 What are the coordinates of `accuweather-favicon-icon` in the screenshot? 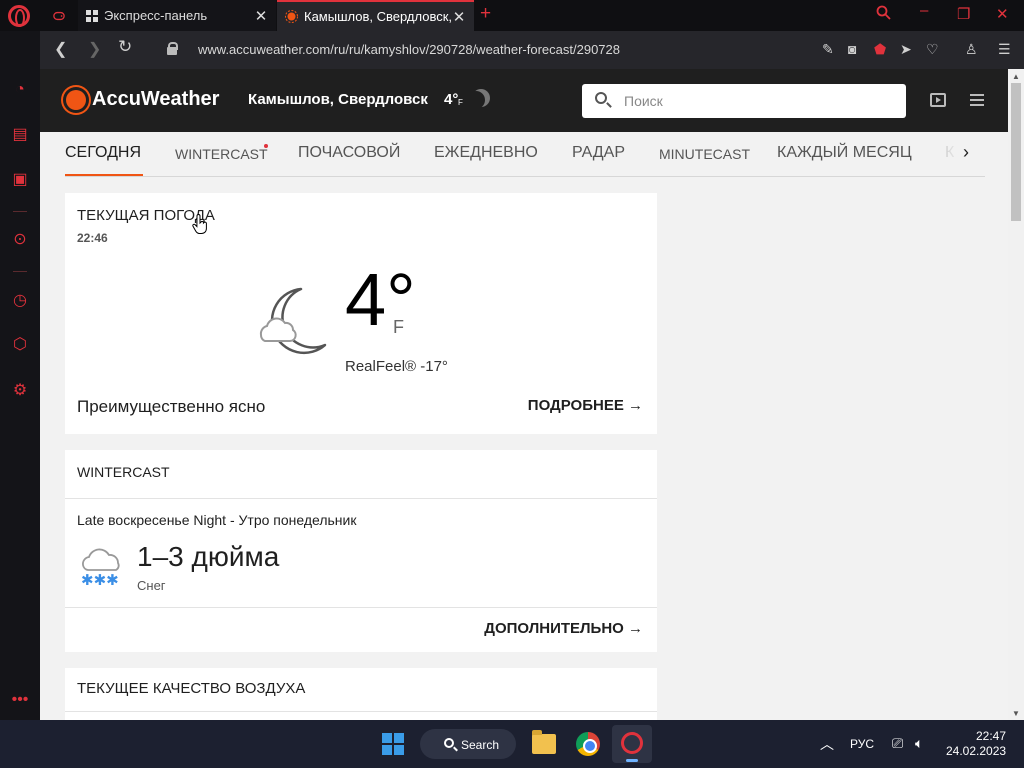 It's located at (291, 16).